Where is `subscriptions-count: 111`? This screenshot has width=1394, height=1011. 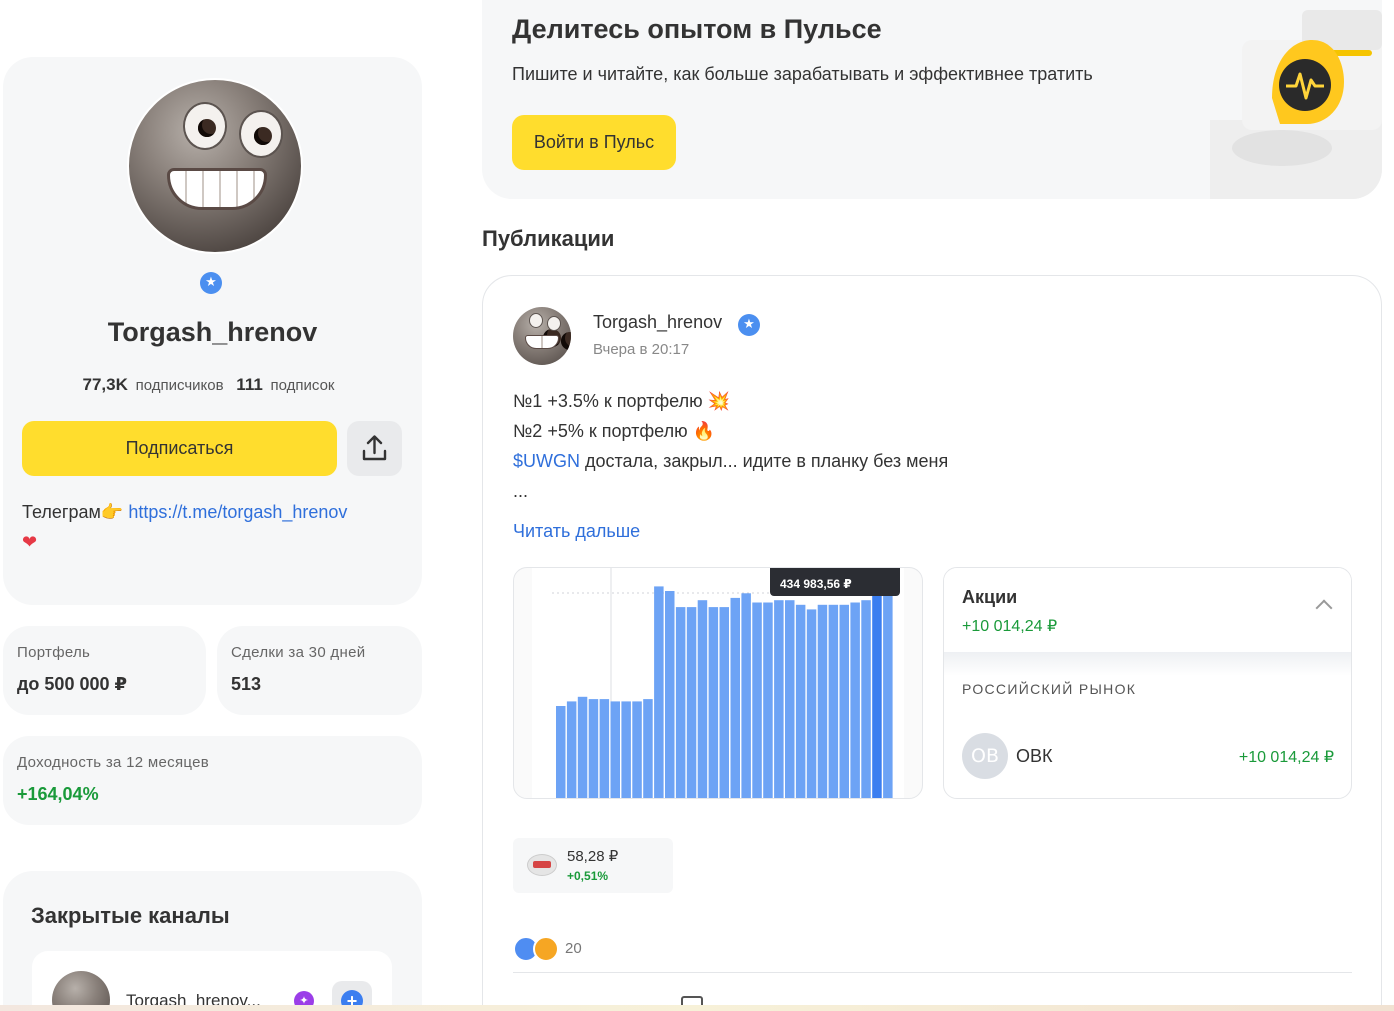
subscriptions-count: 111 is located at coordinates (249, 384).